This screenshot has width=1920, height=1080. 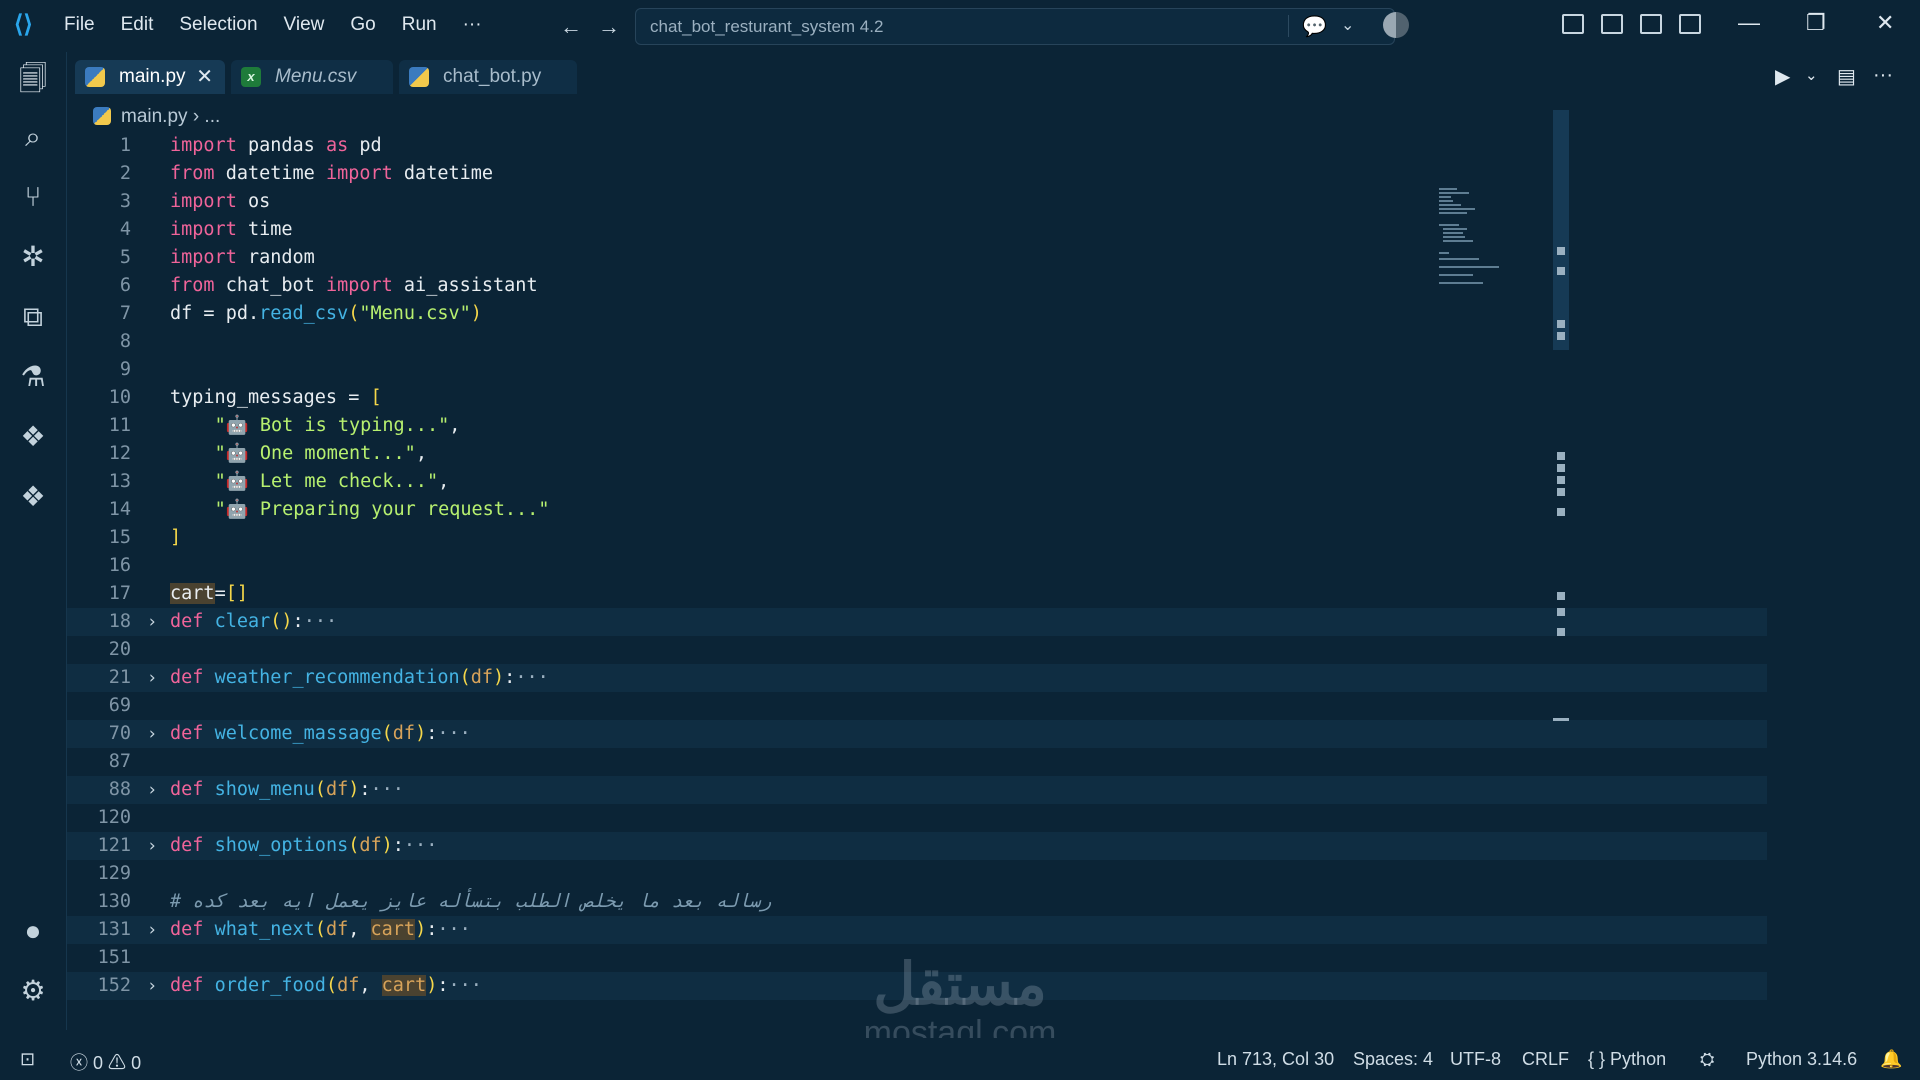 What do you see at coordinates (1561, 480) in the screenshot?
I see `scroll-marker` at bounding box center [1561, 480].